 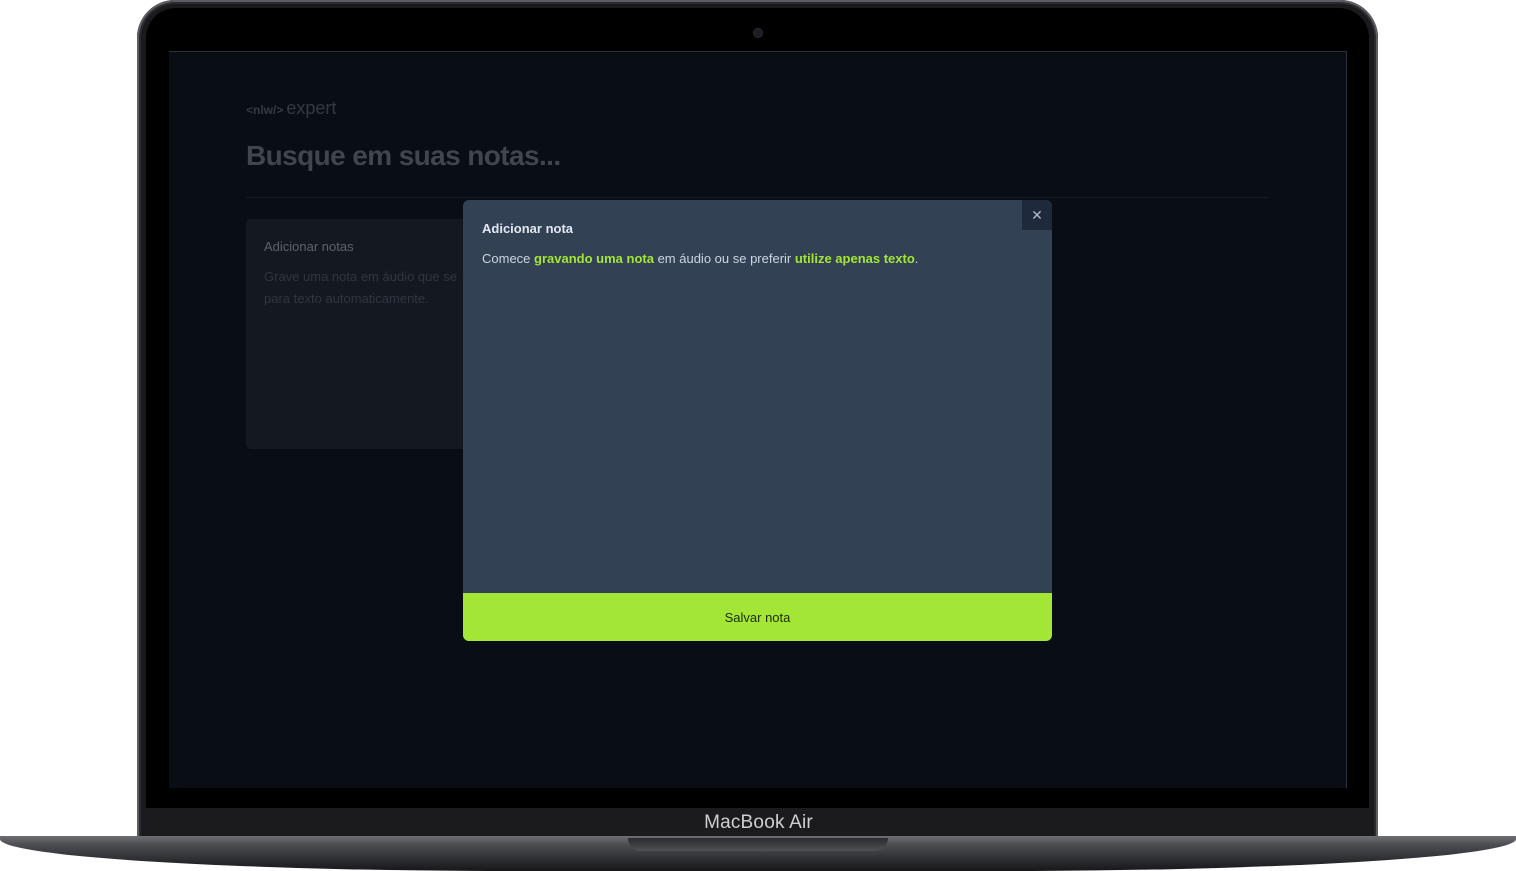 I want to click on camera-icon, so click(x=758, y=33).